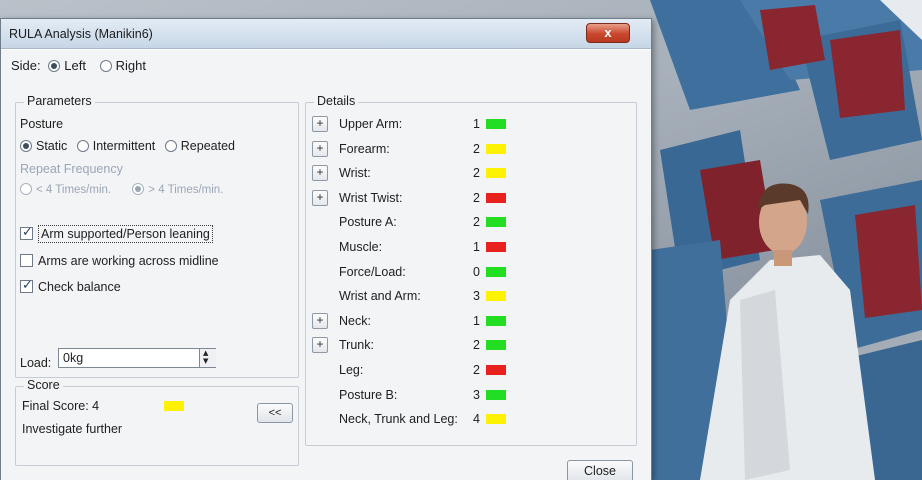 The height and width of the screenshot is (480, 922). What do you see at coordinates (186, 190) in the screenshot?
I see `repeat-gt4-label: > 4 Times/min.` at bounding box center [186, 190].